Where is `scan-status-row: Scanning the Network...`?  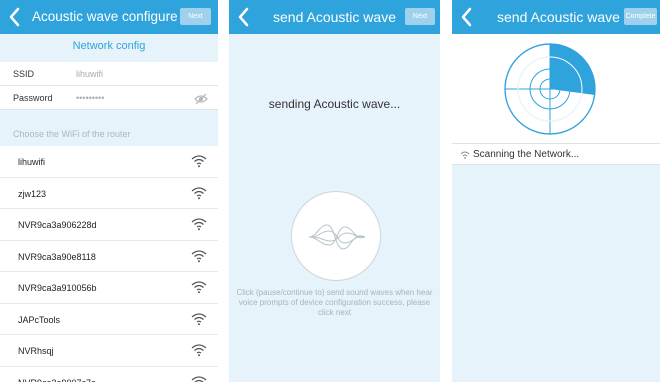 scan-status-row: Scanning the Network... is located at coordinates (556, 154).